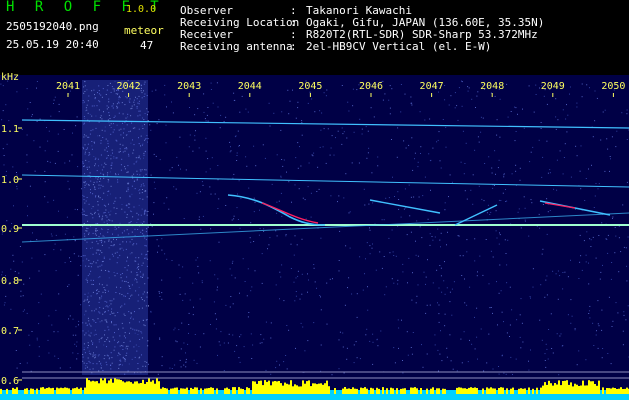 This screenshot has height=400, width=629. I want to click on freq-tick-label: 0.7, so click(10, 331).